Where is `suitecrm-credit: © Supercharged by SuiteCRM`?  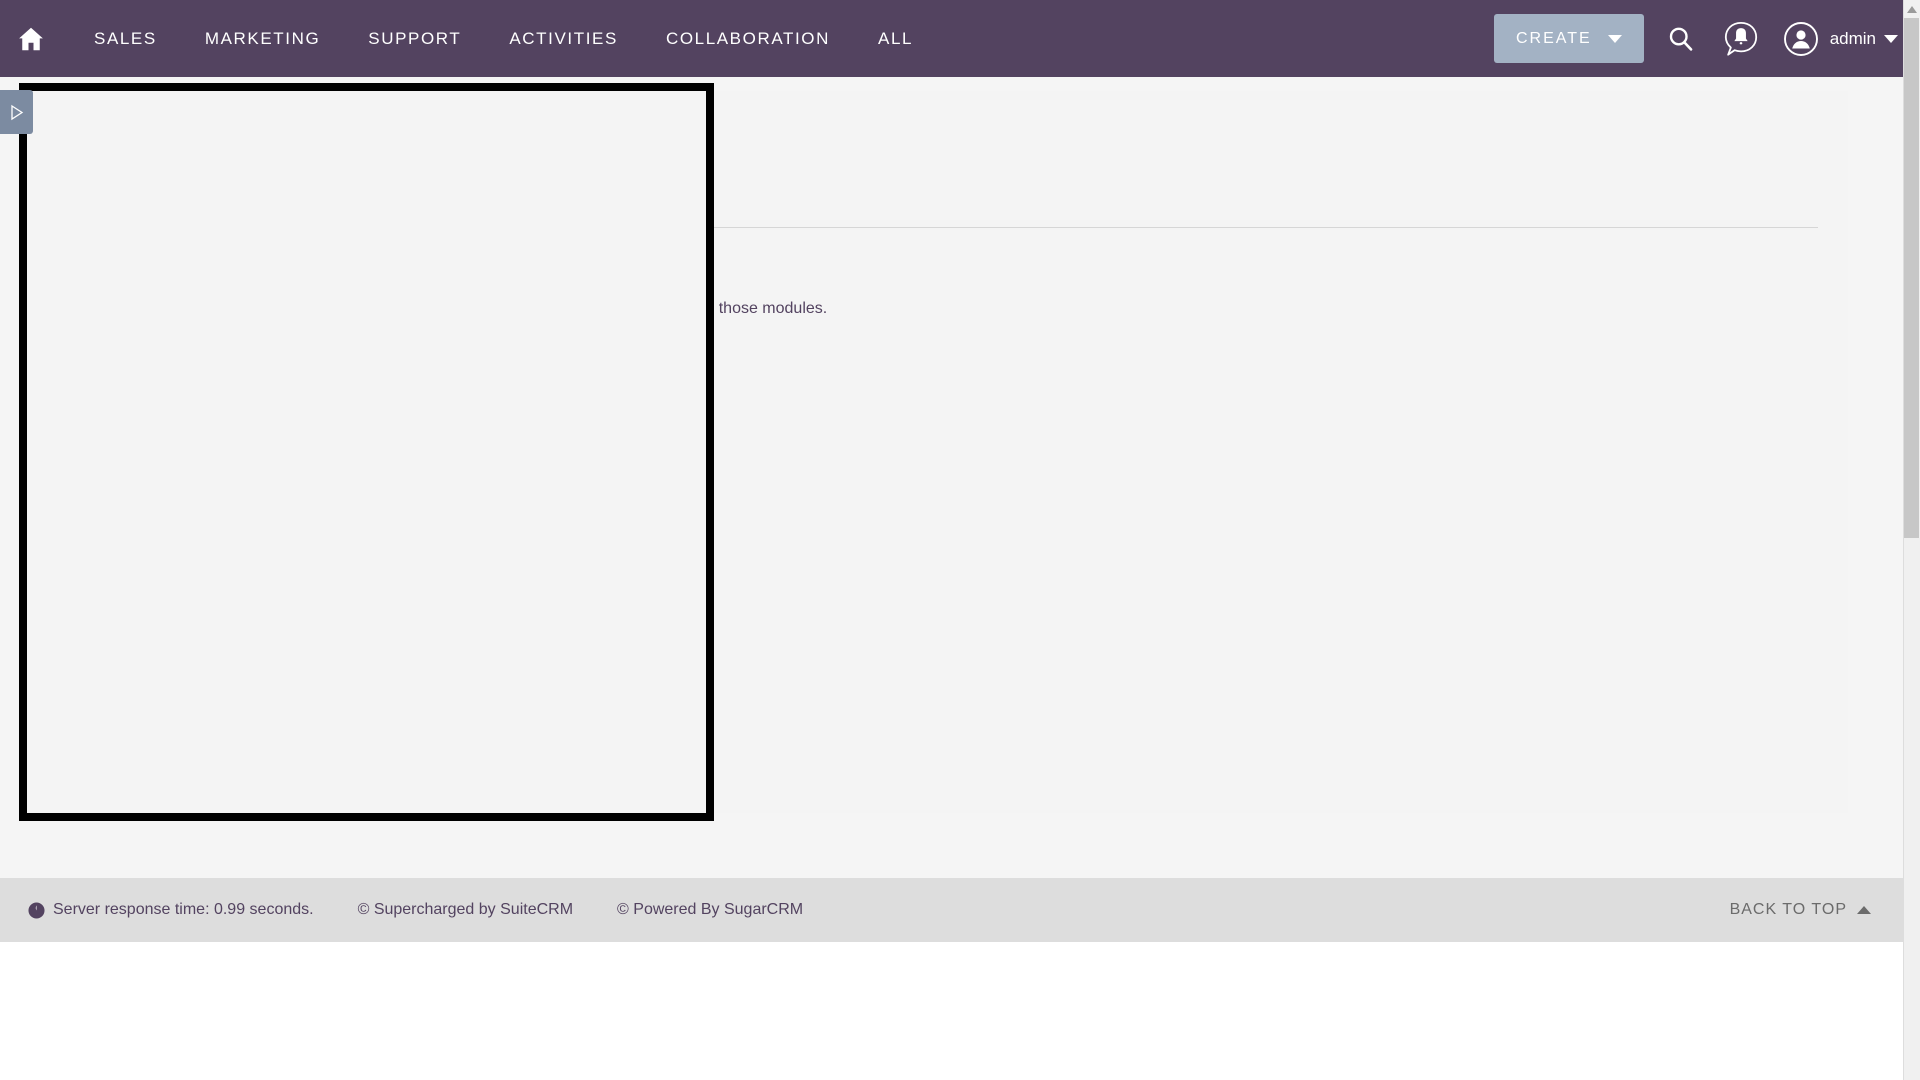 suitecrm-credit: © Supercharged by SuiteCRM is located at coordinates (465, 909).